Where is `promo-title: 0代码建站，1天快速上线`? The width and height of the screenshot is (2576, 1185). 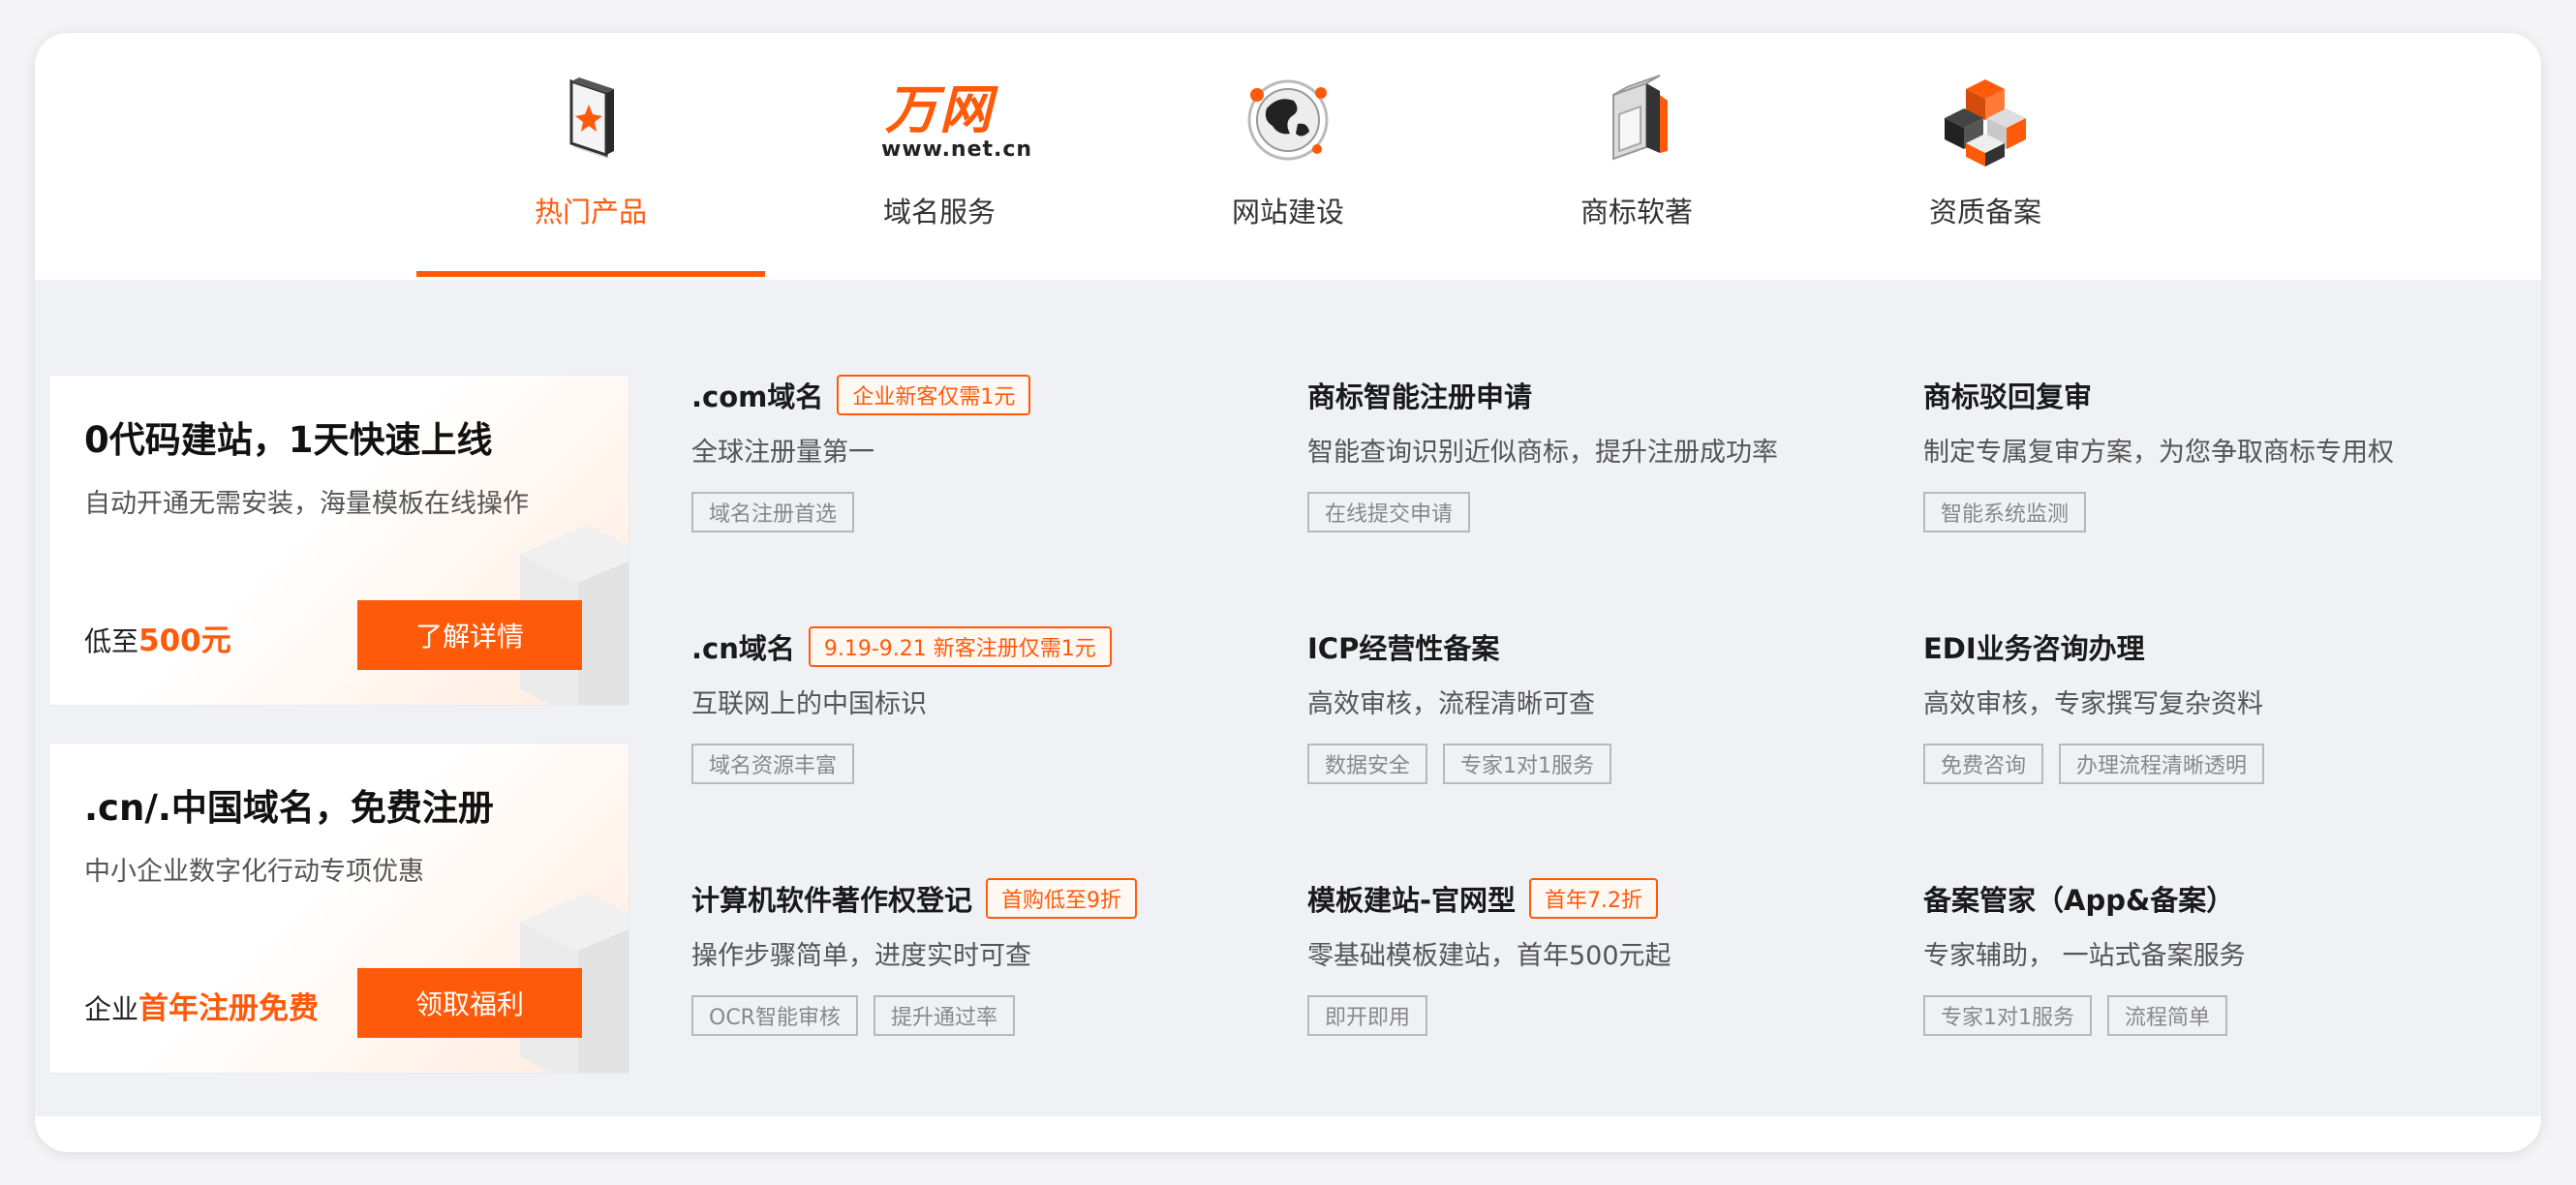 promo-title: 0代码建站，1天快速上线 is located at coordinates (288, 440).